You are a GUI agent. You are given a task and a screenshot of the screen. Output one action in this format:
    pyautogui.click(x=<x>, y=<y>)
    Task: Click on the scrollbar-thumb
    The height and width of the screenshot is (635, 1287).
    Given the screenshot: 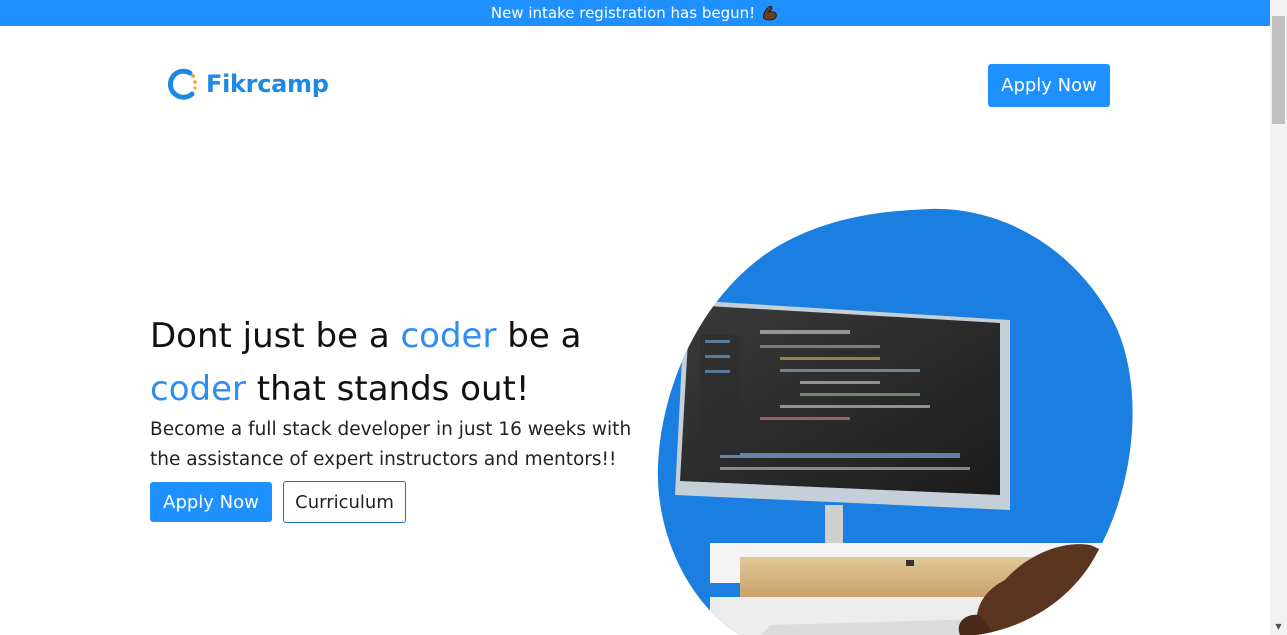 What is the action you would take?
    pyautogui.click(x=1278, y=70)
    